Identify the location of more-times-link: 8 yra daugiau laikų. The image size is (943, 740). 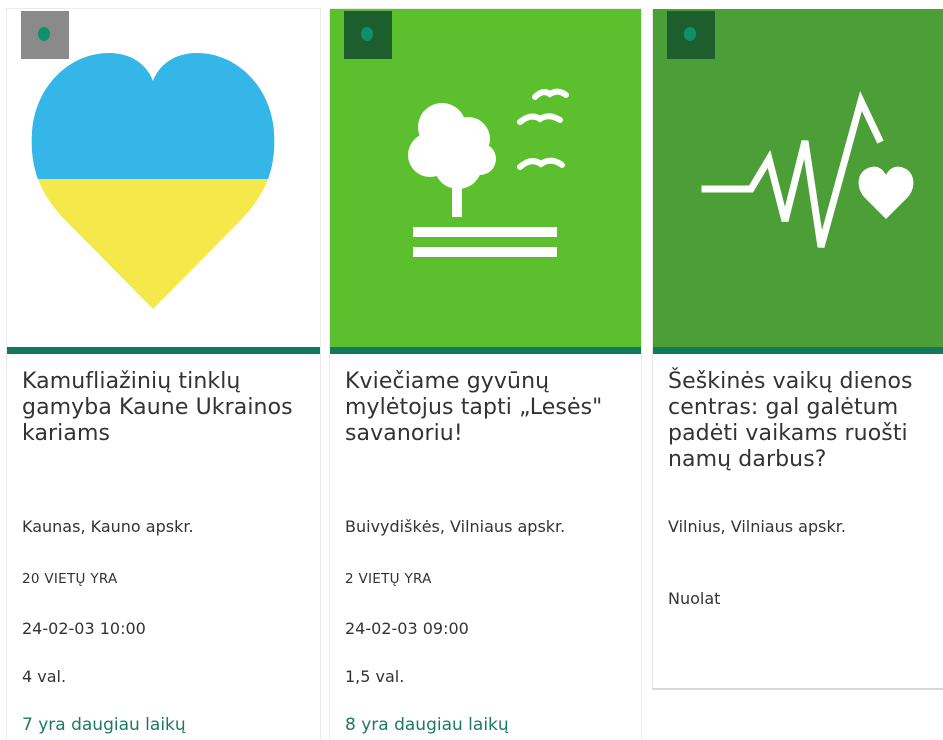
(427, 725).